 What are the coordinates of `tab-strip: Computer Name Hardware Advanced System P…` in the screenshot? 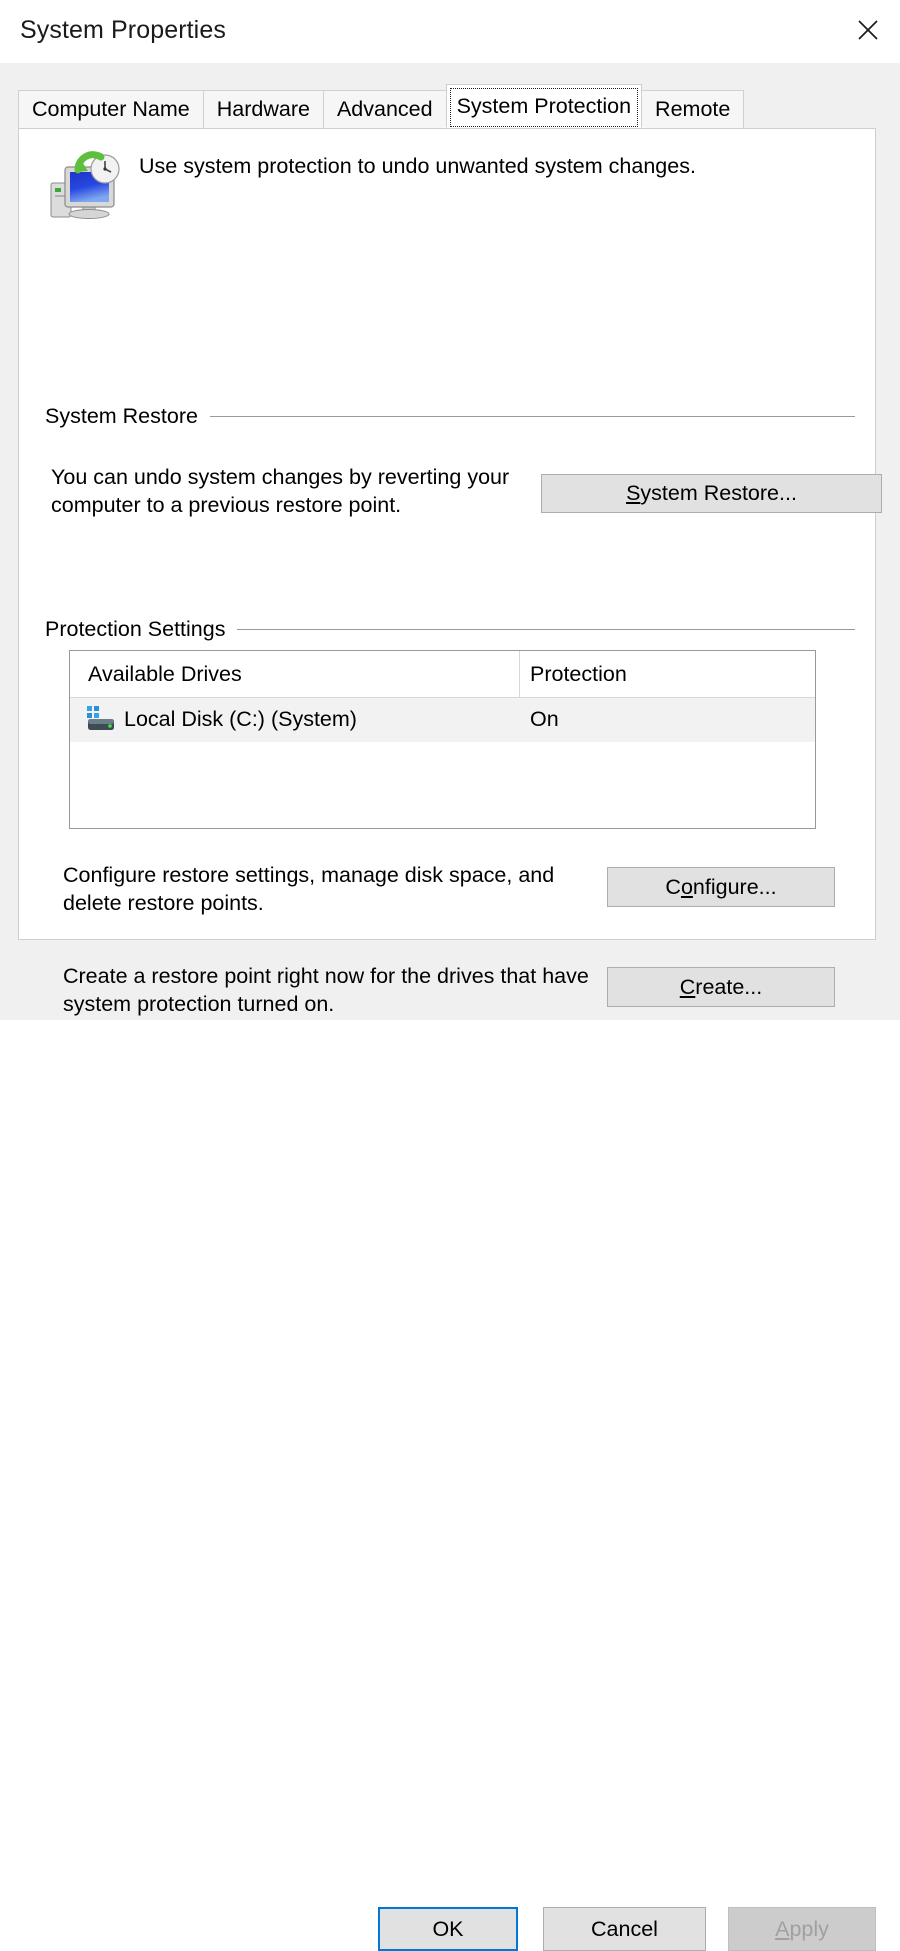 It's located at (381, 106).